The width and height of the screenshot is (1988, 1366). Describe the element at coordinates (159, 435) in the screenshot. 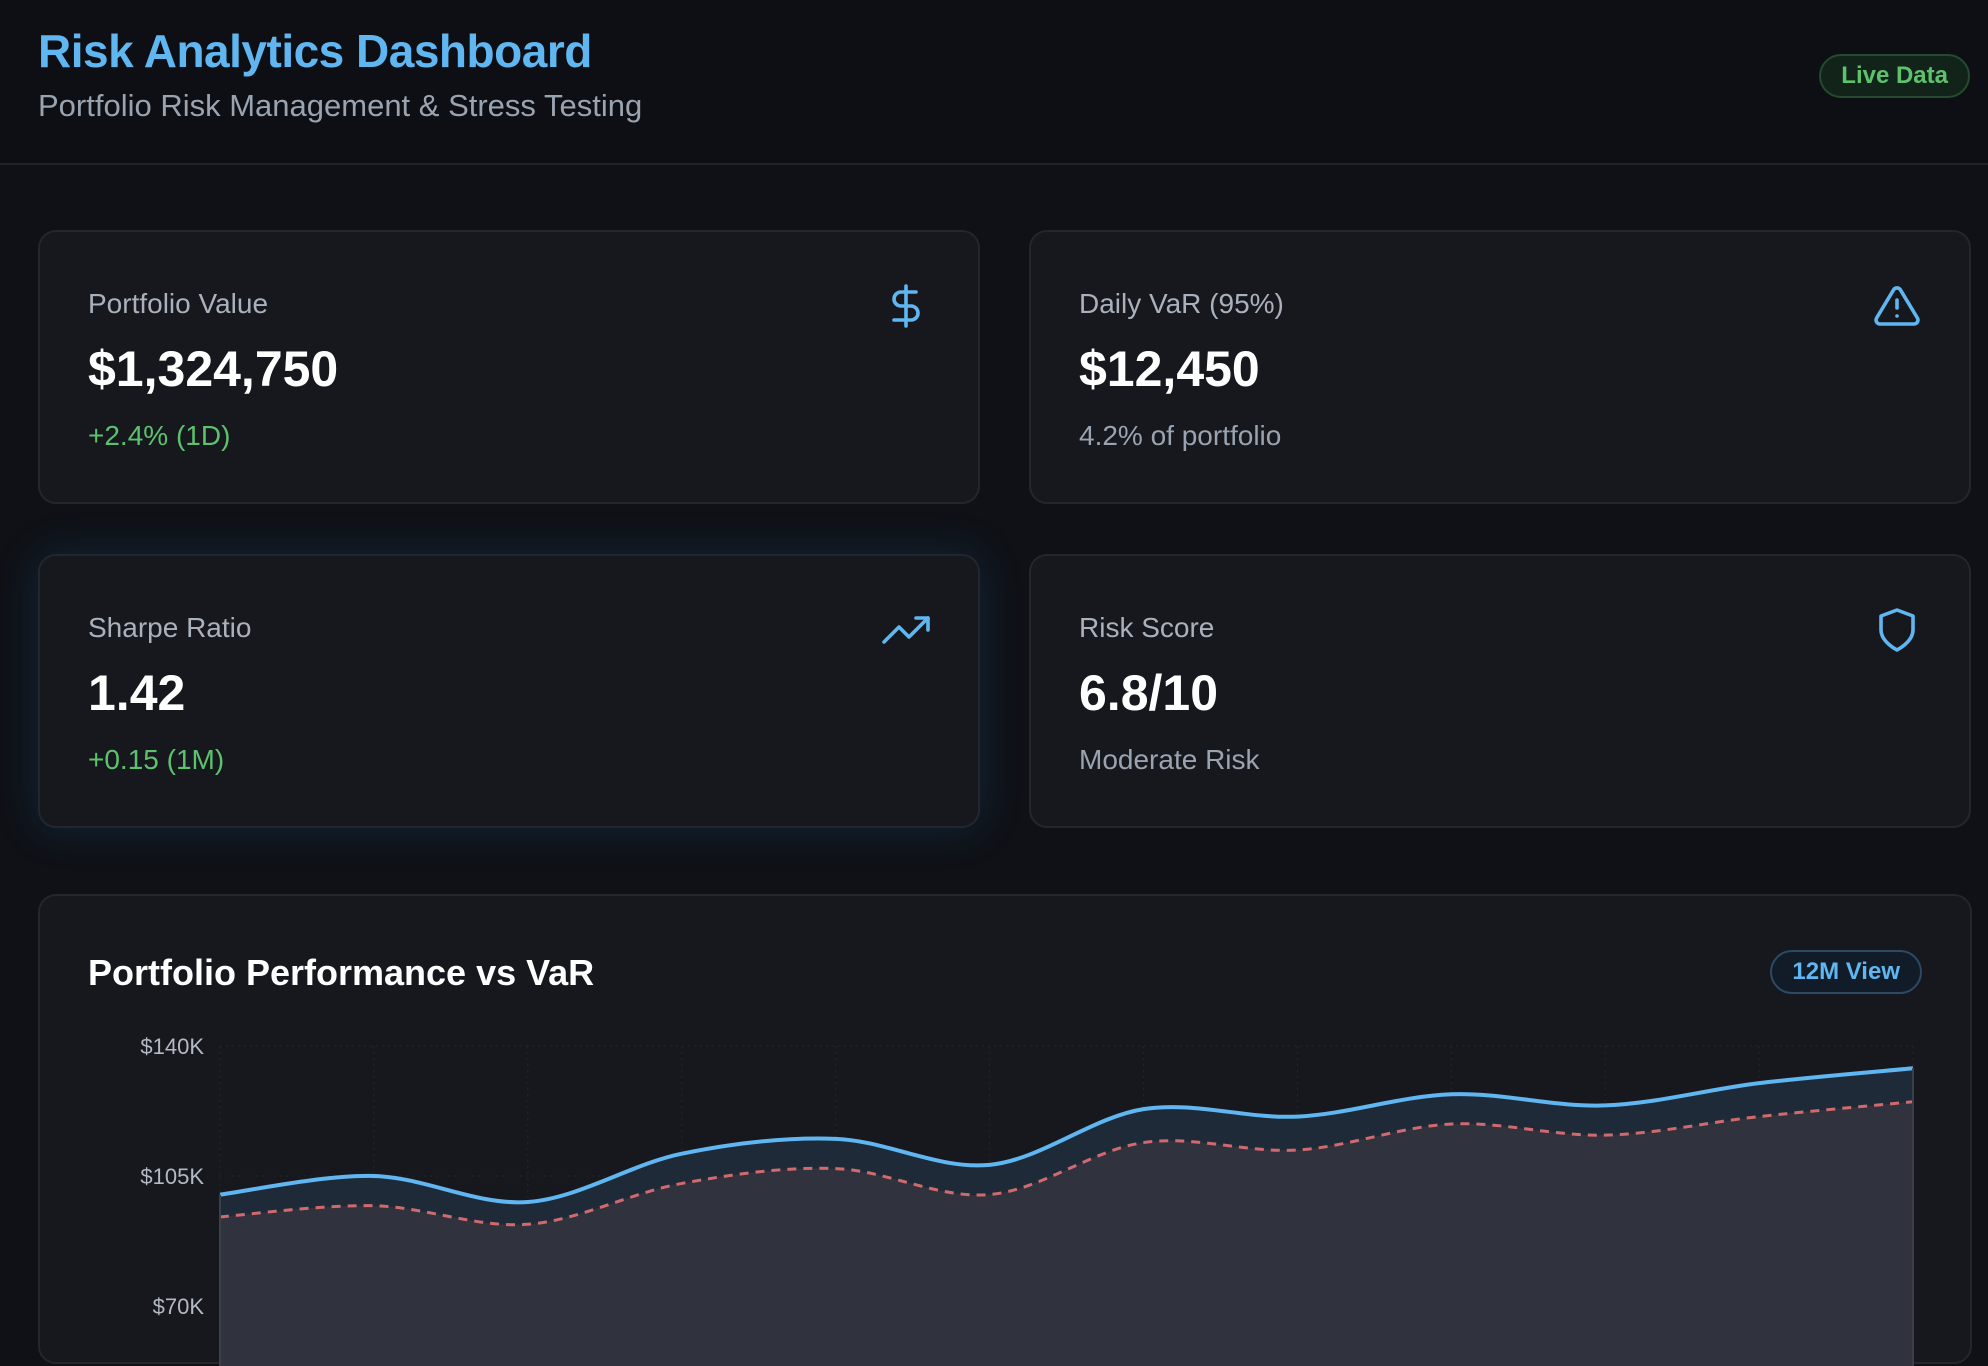

I see `kpi-change: +2.4% (1D)` at that location.